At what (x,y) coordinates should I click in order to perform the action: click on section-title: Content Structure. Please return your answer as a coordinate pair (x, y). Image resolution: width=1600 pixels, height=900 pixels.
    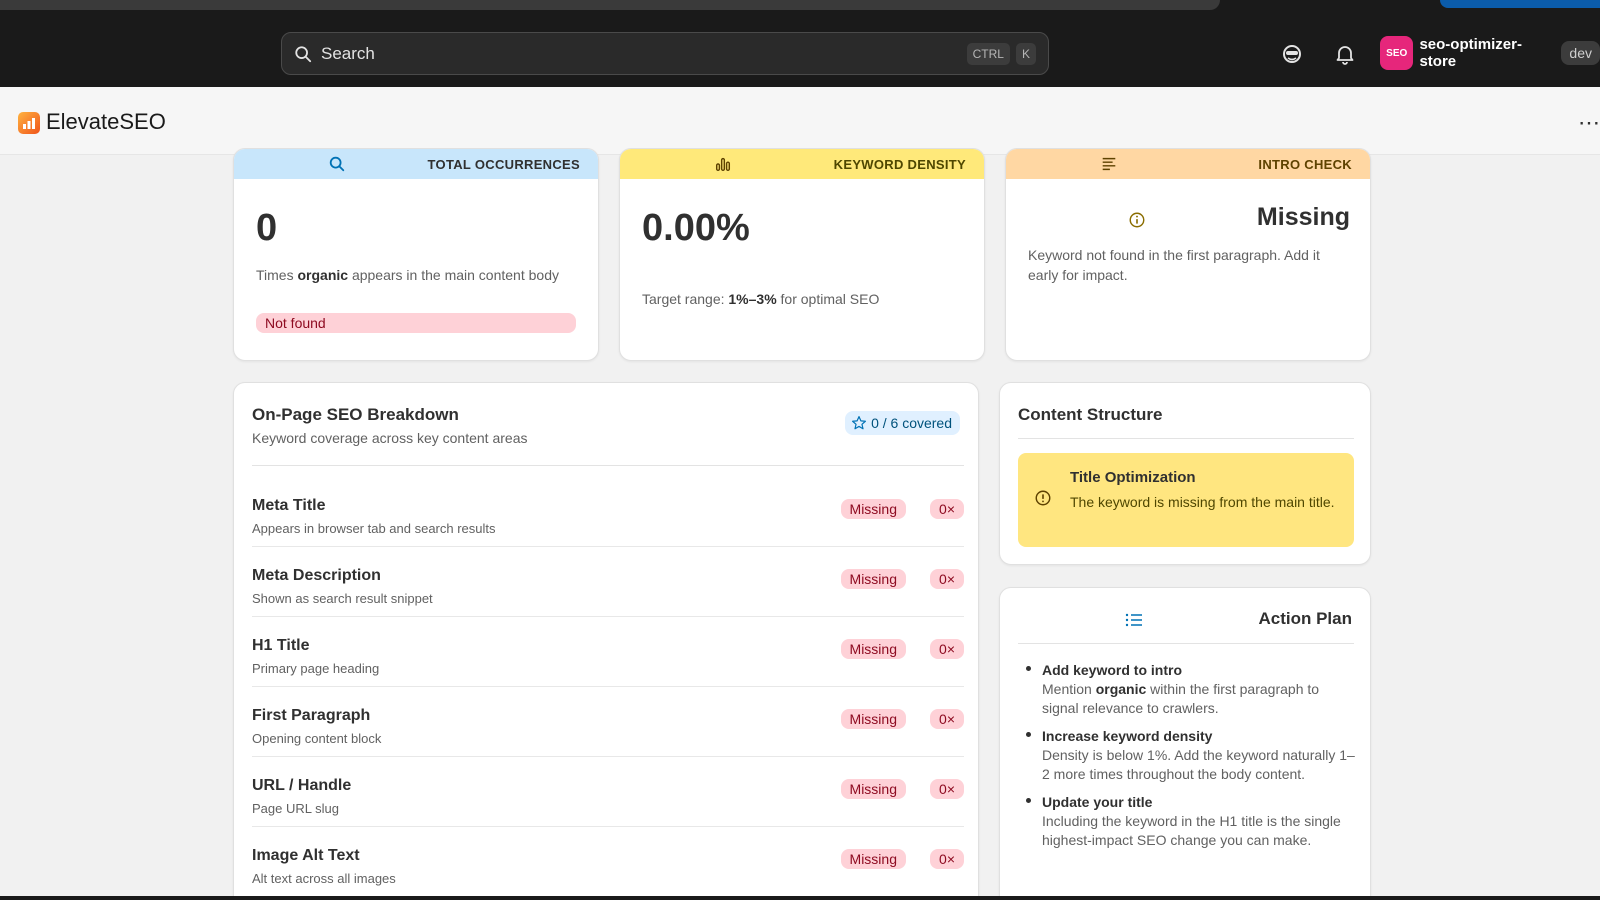
    Looking at the image, I should click on (1090, 414).